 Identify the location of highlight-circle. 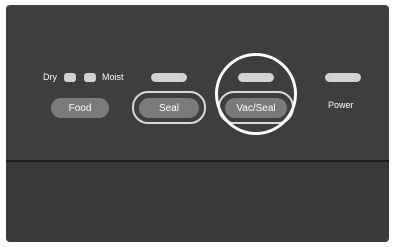
(256, 94).